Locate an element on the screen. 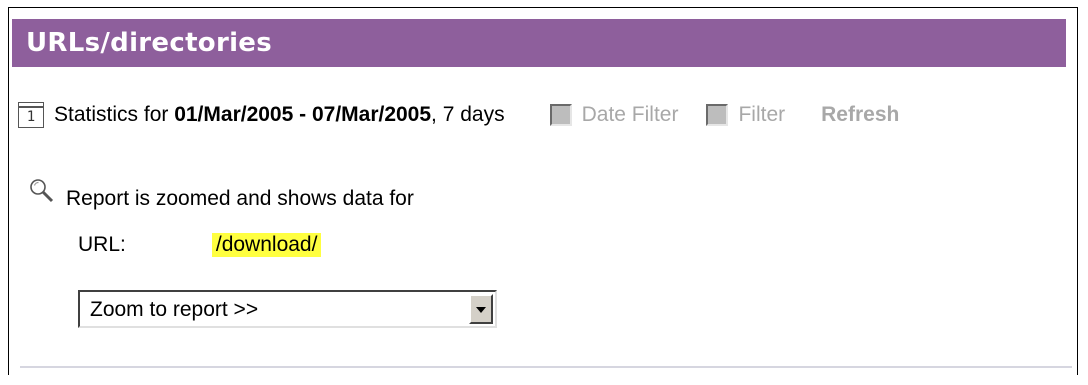 Image resolution: width=1088 pixels, height=385 pixels. bottom-divider is located at coordinates (546, 367).